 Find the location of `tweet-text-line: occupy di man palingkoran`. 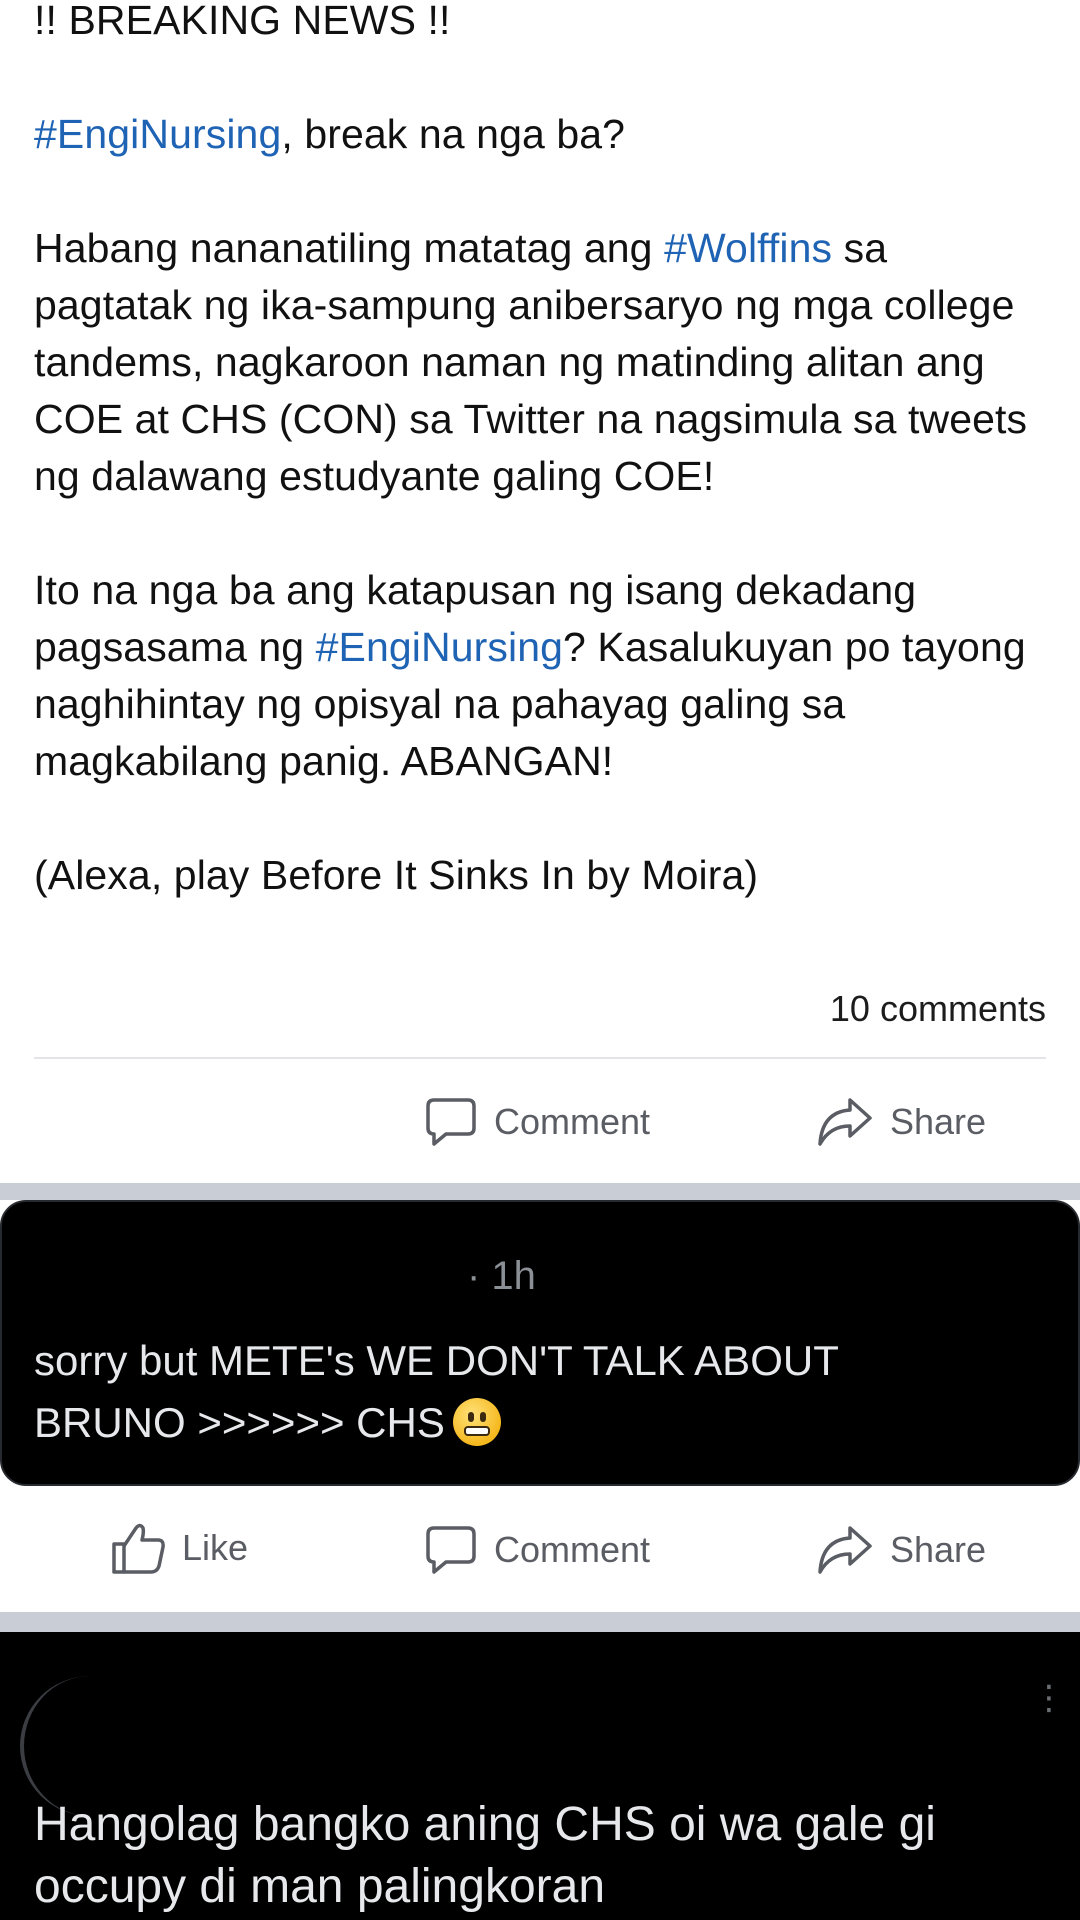

tweet-text-line: occupy di man palingkoran is located at coordinates (320, 1886).